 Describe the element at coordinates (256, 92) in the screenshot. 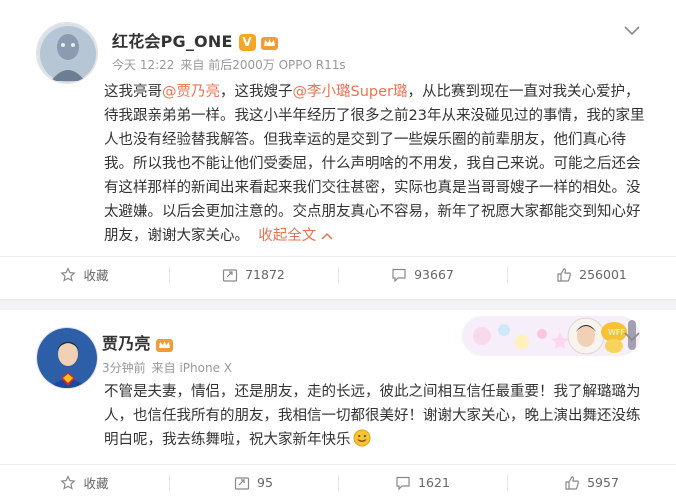

I see `content-text: ，这我嫂子` at that location.